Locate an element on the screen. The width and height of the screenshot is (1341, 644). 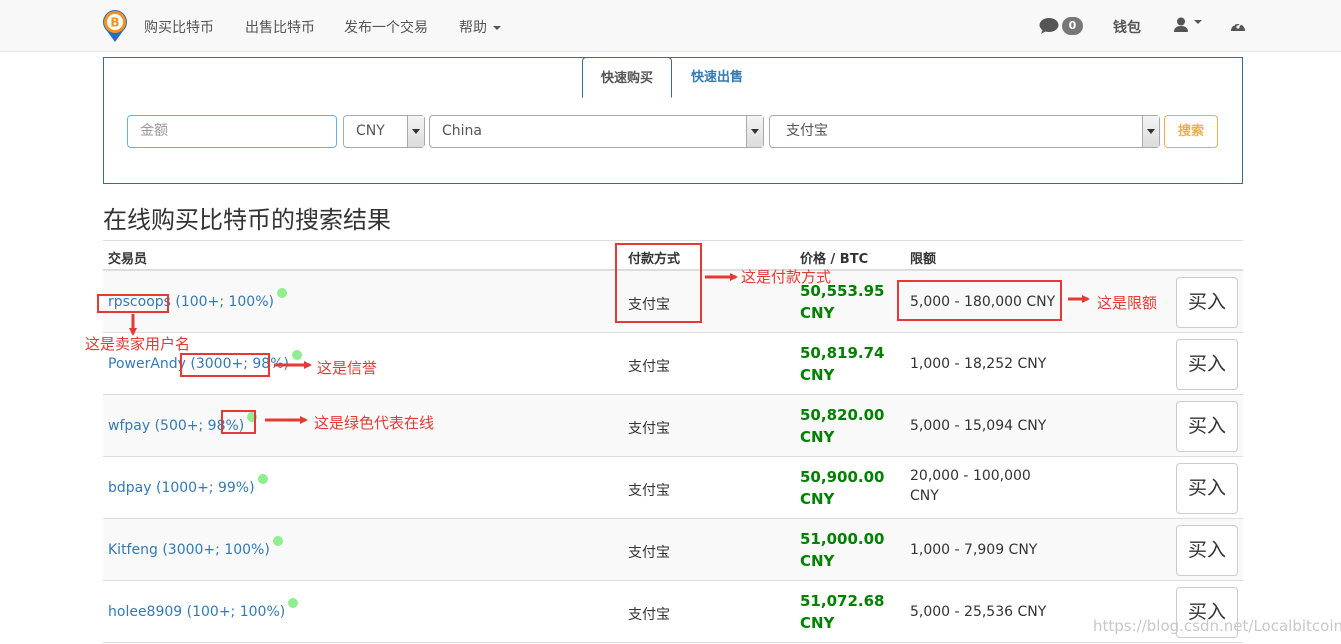
country-value: China is located at coordinates (462, 131).